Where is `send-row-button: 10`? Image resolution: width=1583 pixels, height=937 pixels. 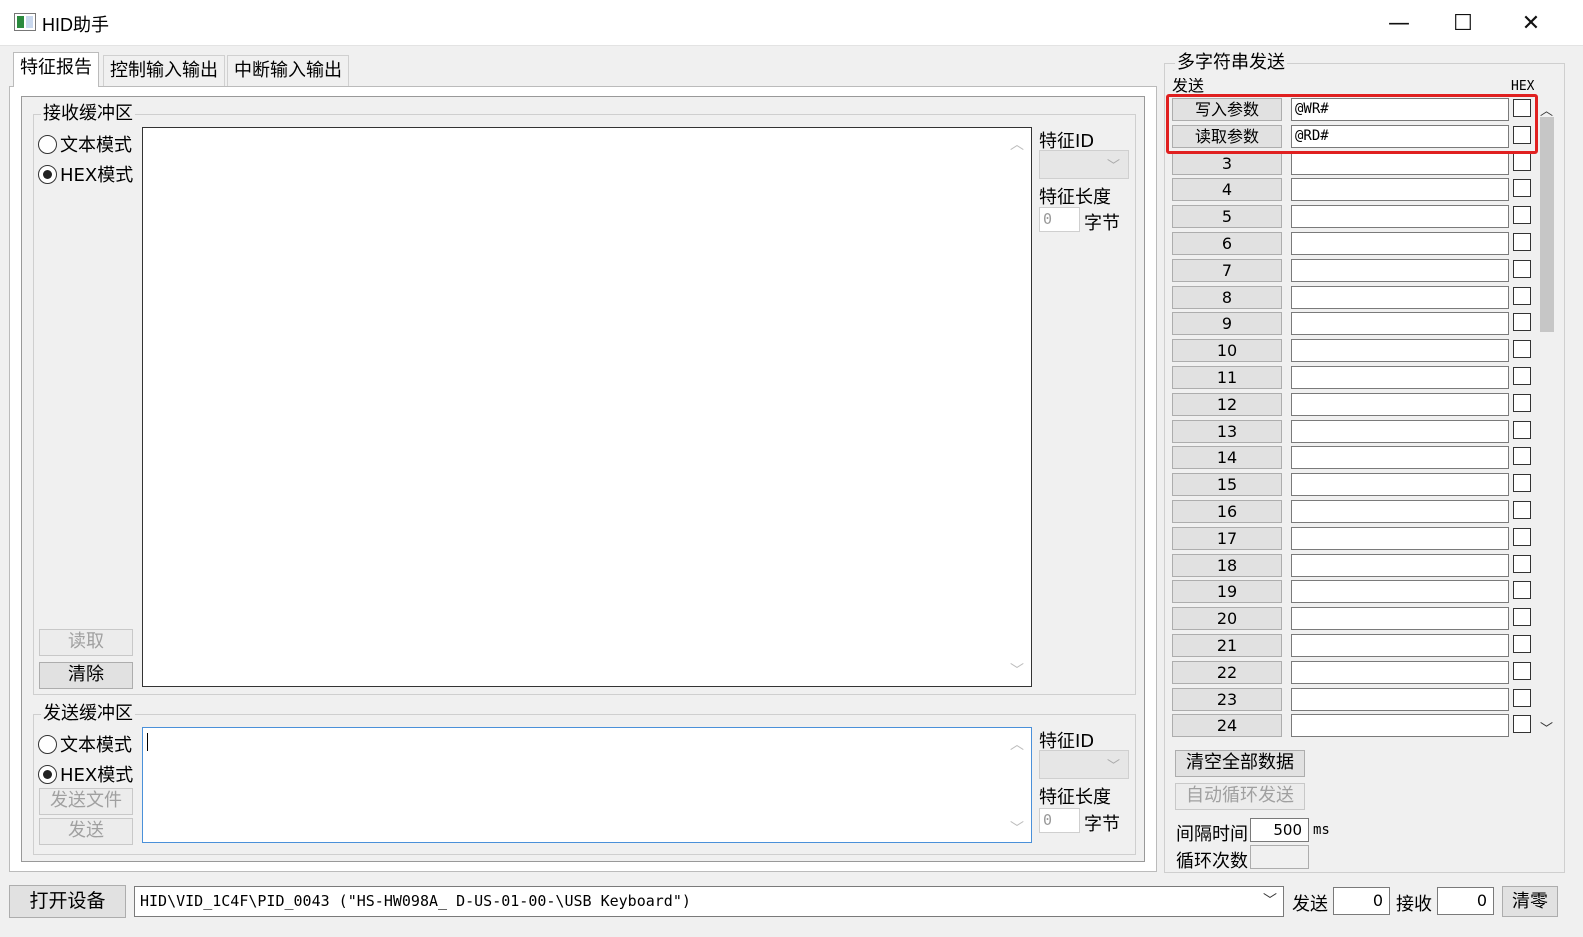
send-row-button: 10 is located at coordinates (1227, 350).